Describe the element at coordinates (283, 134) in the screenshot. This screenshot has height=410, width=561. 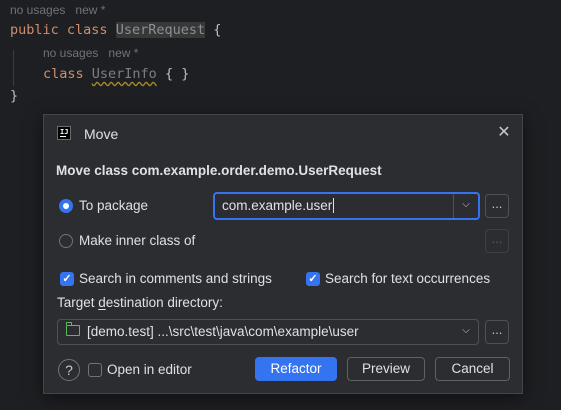
I see `dialog-title-bar: IJ Move ✕` at that location.